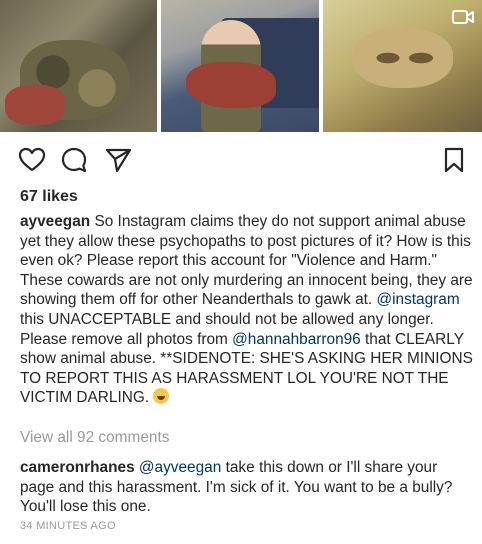 This screenshot has height=544, width=482. I want to click on comment-bubble-icon, so click(74, 160).